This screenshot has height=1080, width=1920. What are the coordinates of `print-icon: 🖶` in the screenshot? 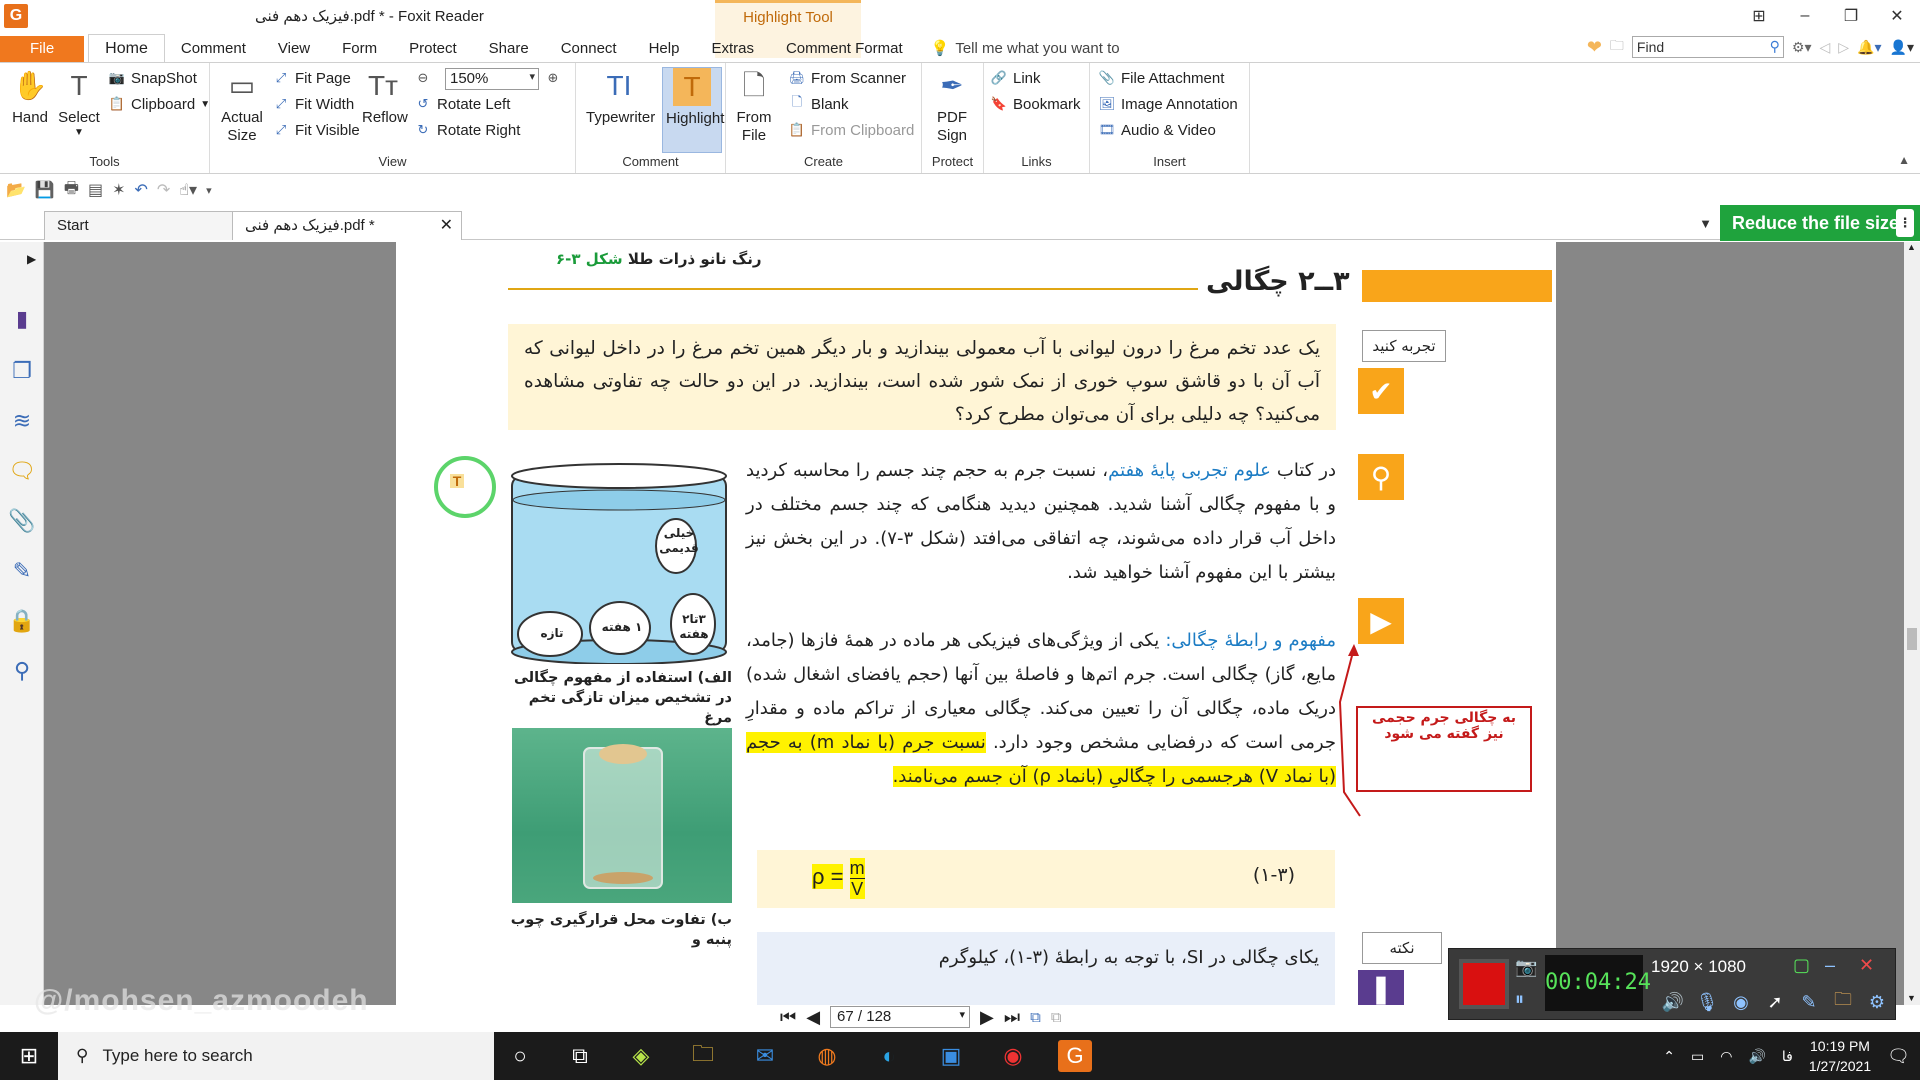 It's located at (71, 190).